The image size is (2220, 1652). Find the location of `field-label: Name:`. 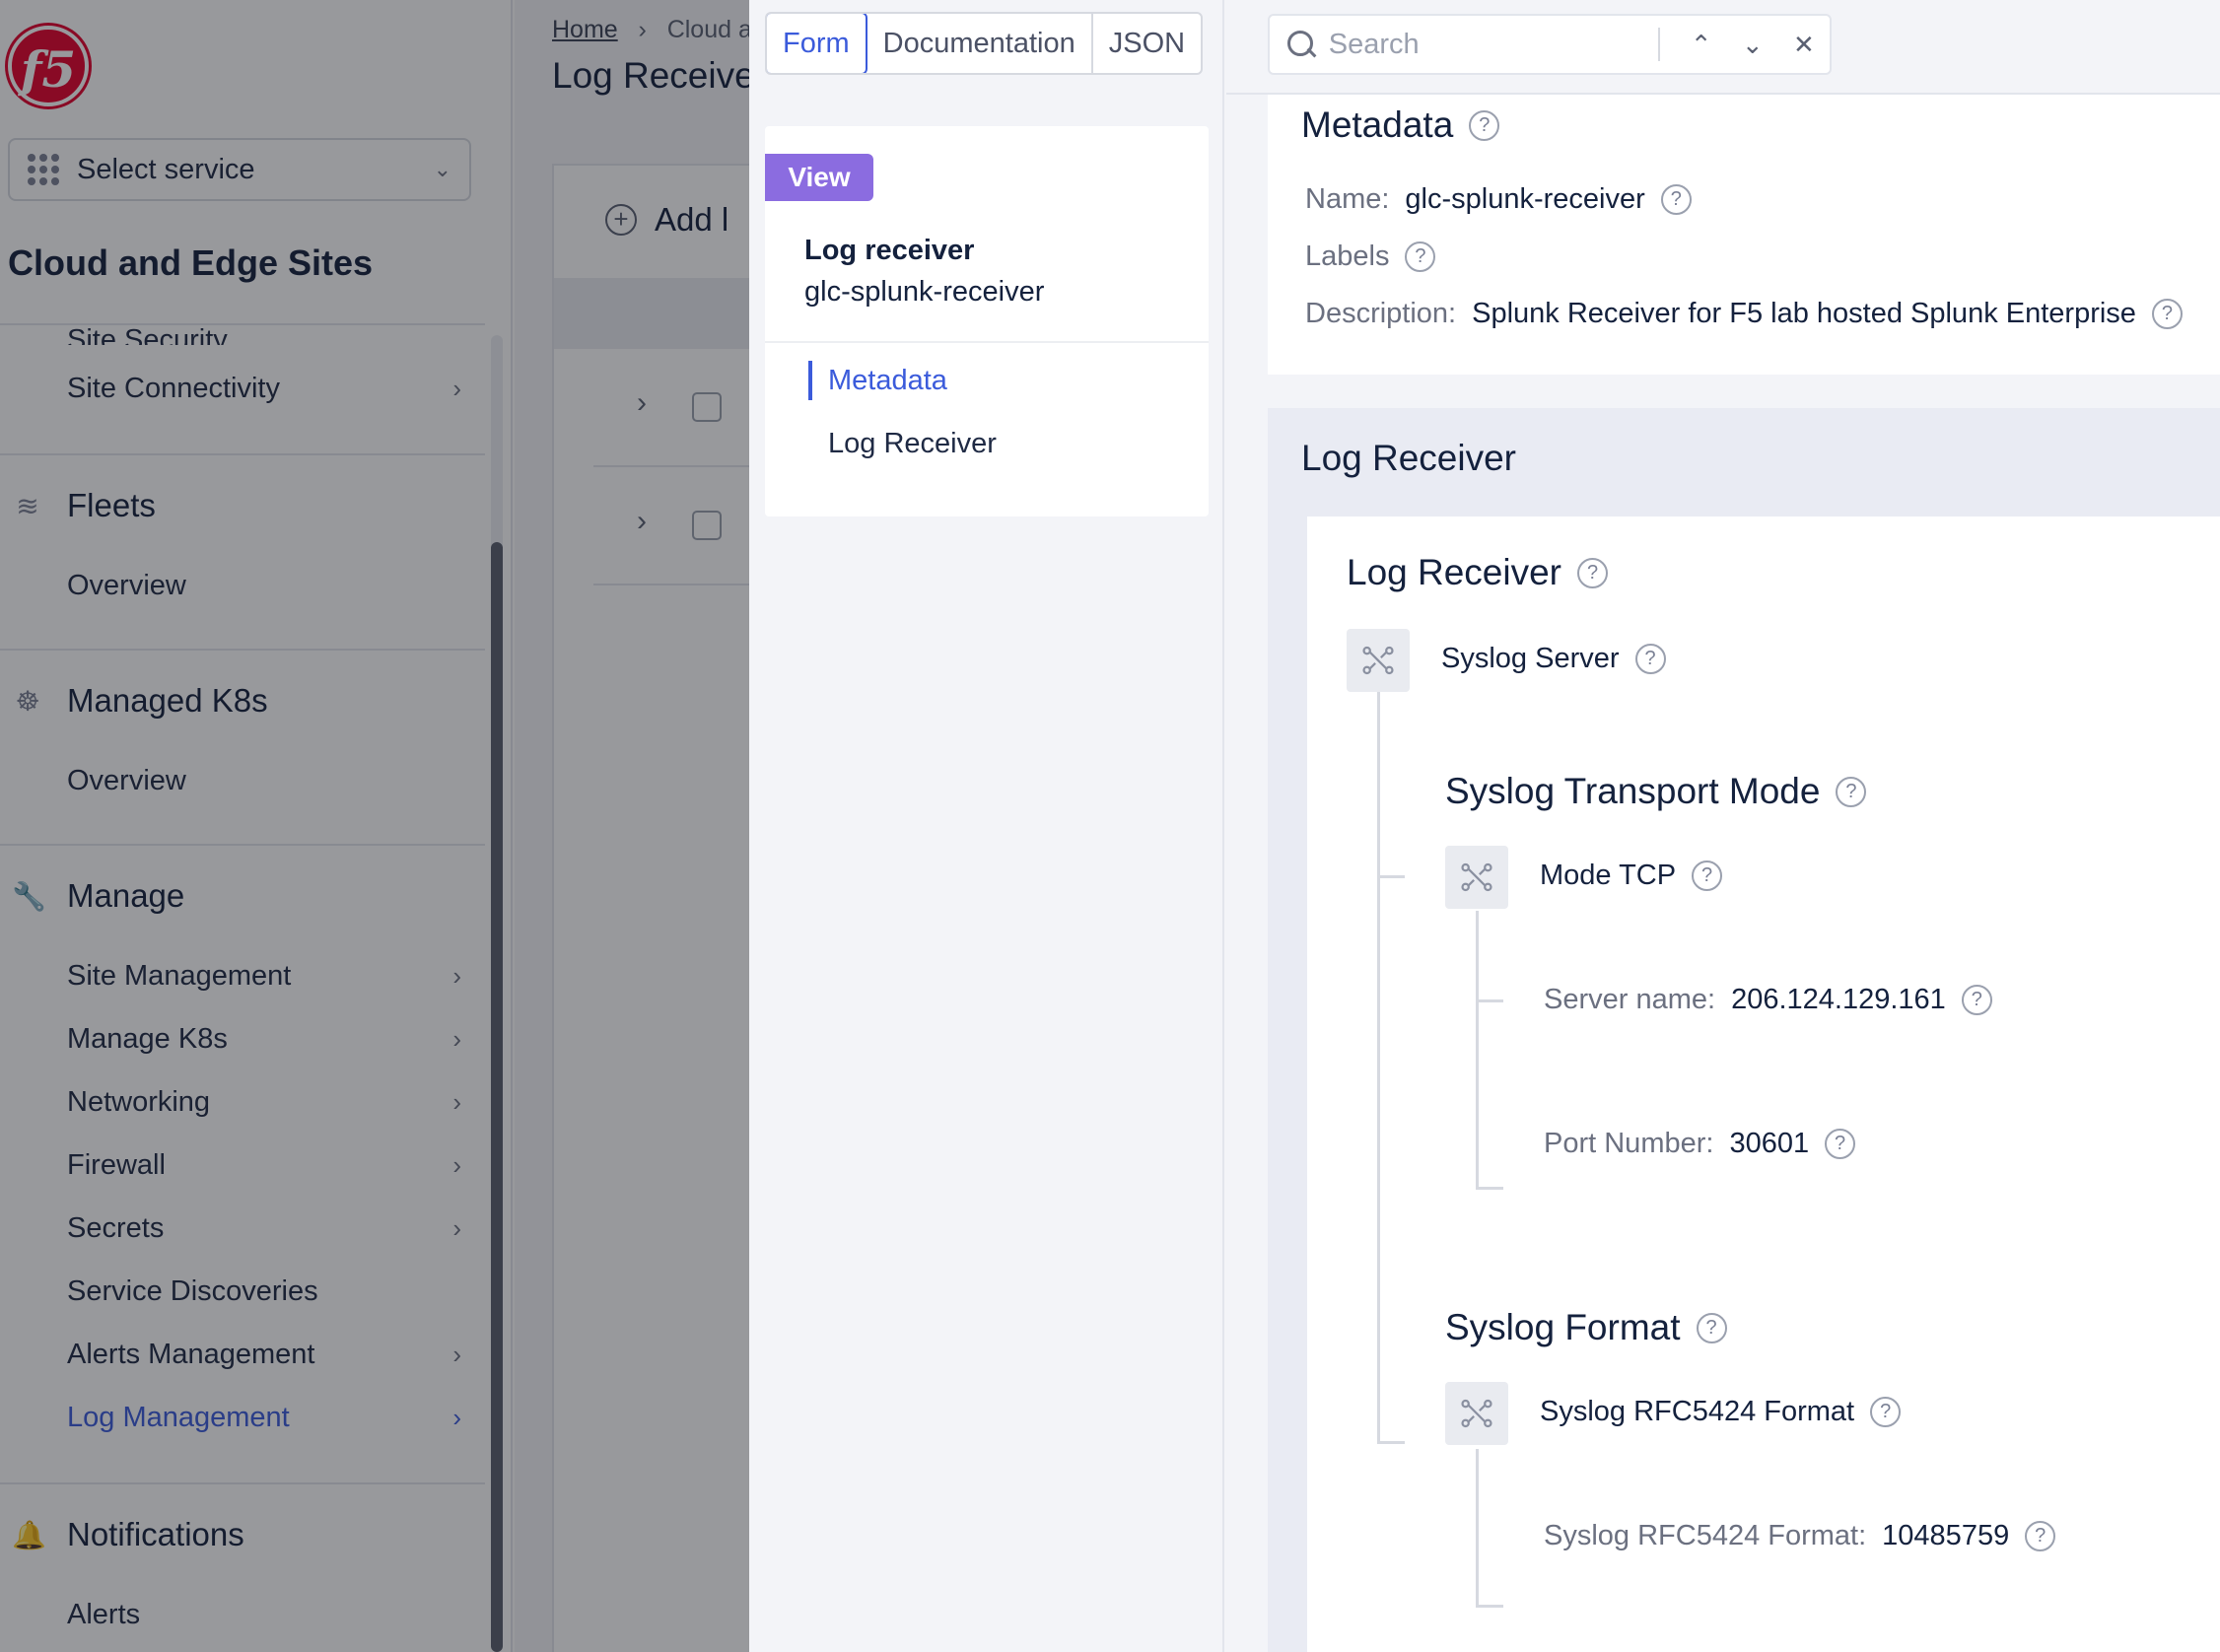

field-label: Name: is located at coordinates (1348, 199).